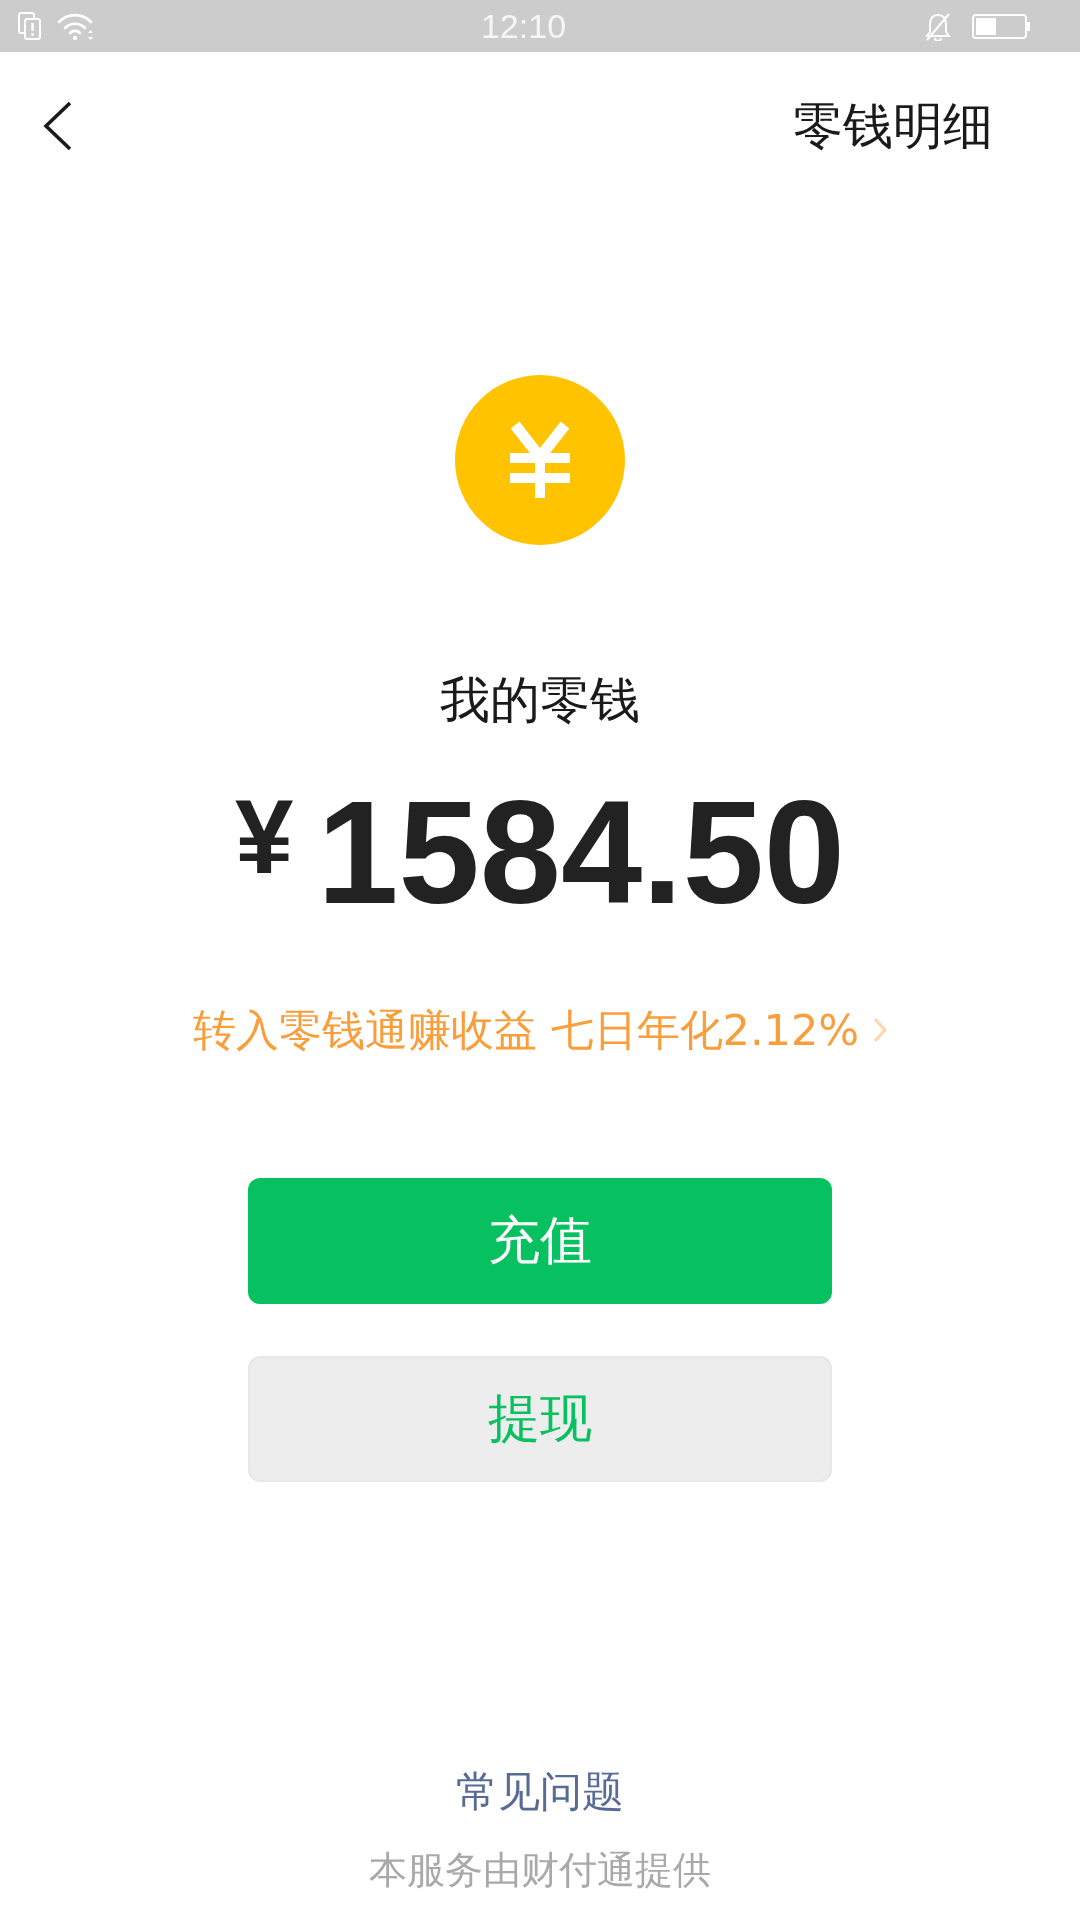 The height and width of the screenshot is (1920, 1080). What do you see at coordinates (1001, 26) in the screenshot?
I see `battery-icon` at bounding box center [1001, 26].